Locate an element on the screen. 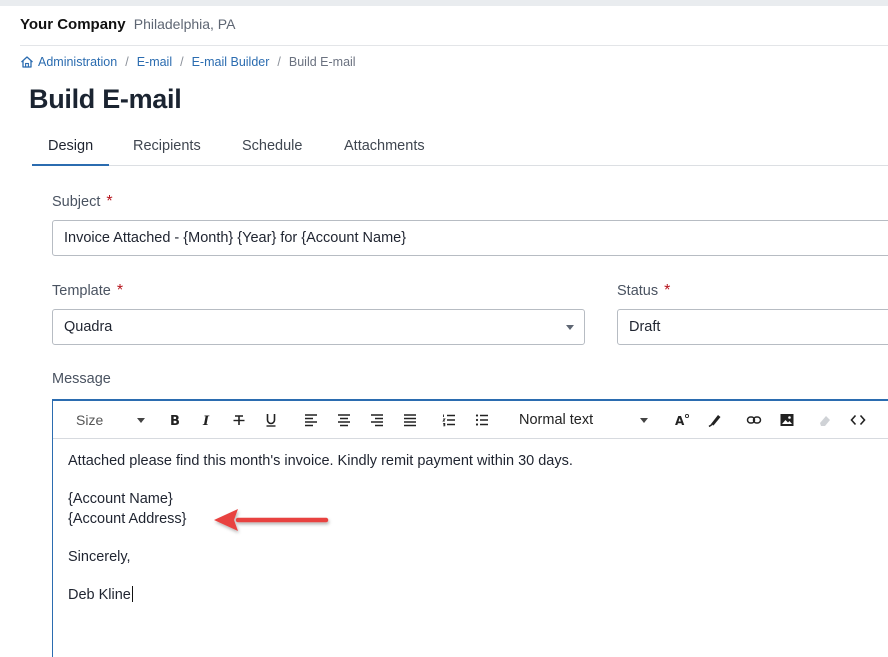  tab-bar: Design Recipients Schedule Attachments is located at coordinates (459, 147).